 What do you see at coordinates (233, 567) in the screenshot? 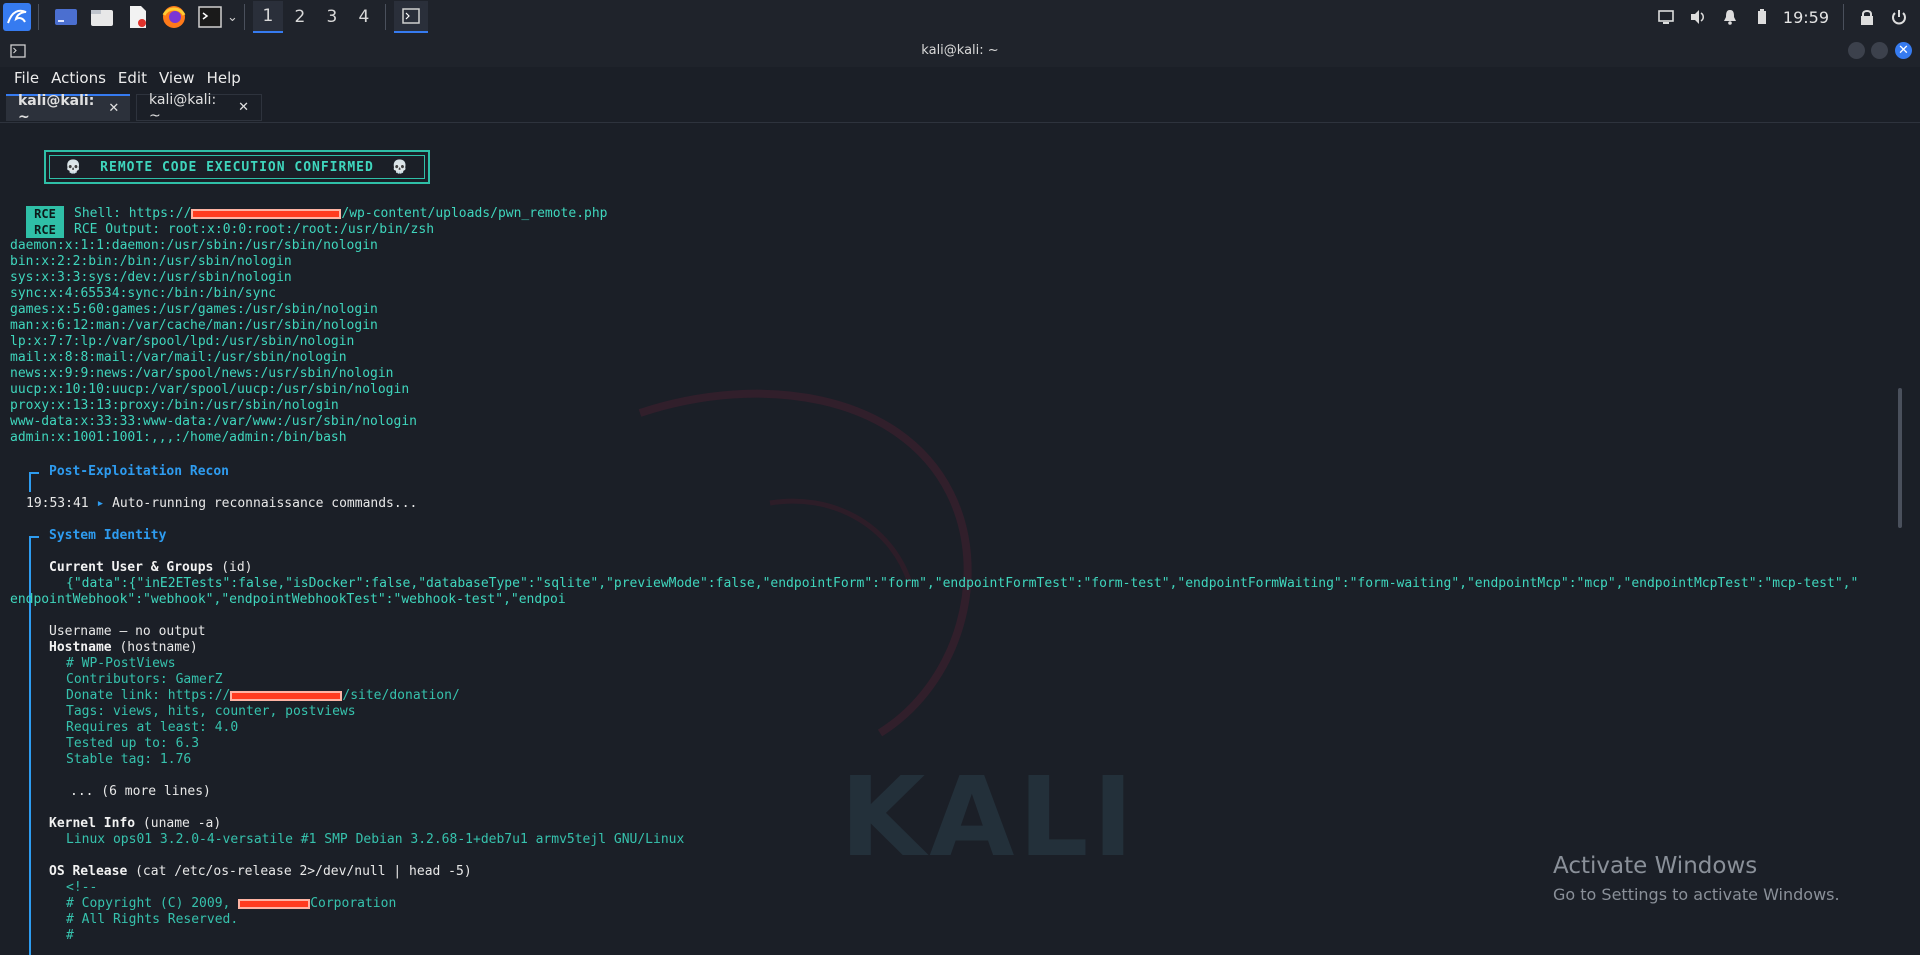
I see `user-groups-cmd: (id)` at bounding box center [233, 567].